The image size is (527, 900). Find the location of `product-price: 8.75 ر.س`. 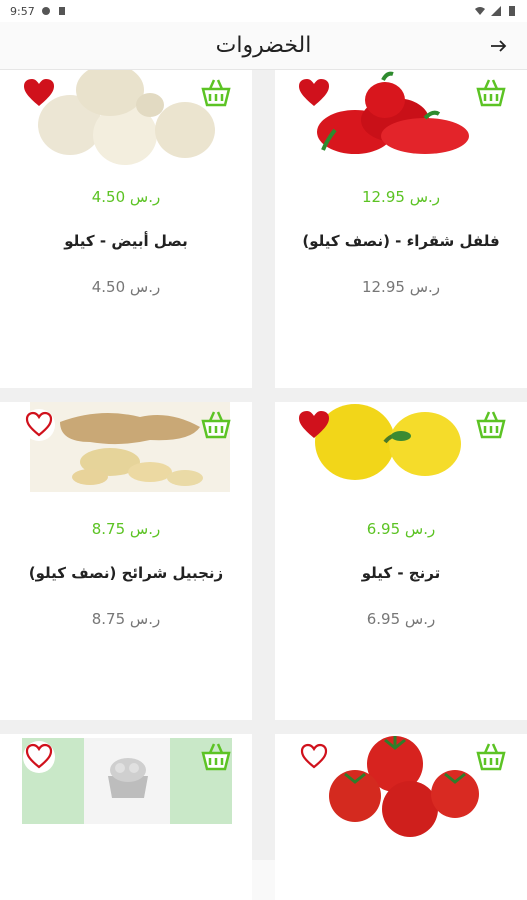

product-price: 8.75 ر.س is located at coordinates (126, 529).